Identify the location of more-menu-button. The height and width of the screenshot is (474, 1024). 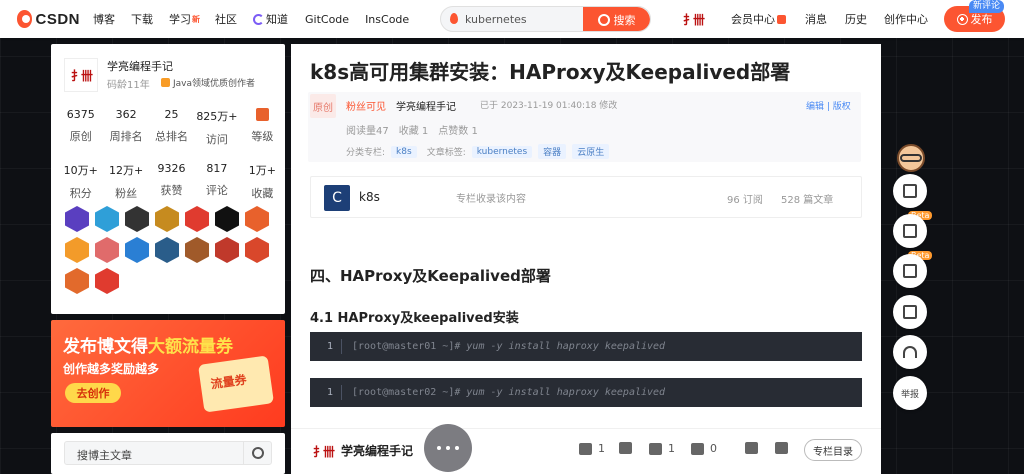
(448, 448).